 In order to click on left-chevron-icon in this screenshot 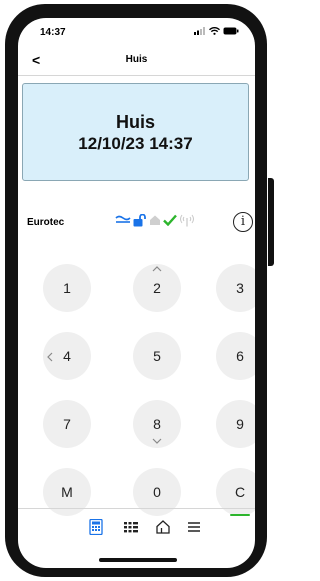, I will do `click(50, 357)`.